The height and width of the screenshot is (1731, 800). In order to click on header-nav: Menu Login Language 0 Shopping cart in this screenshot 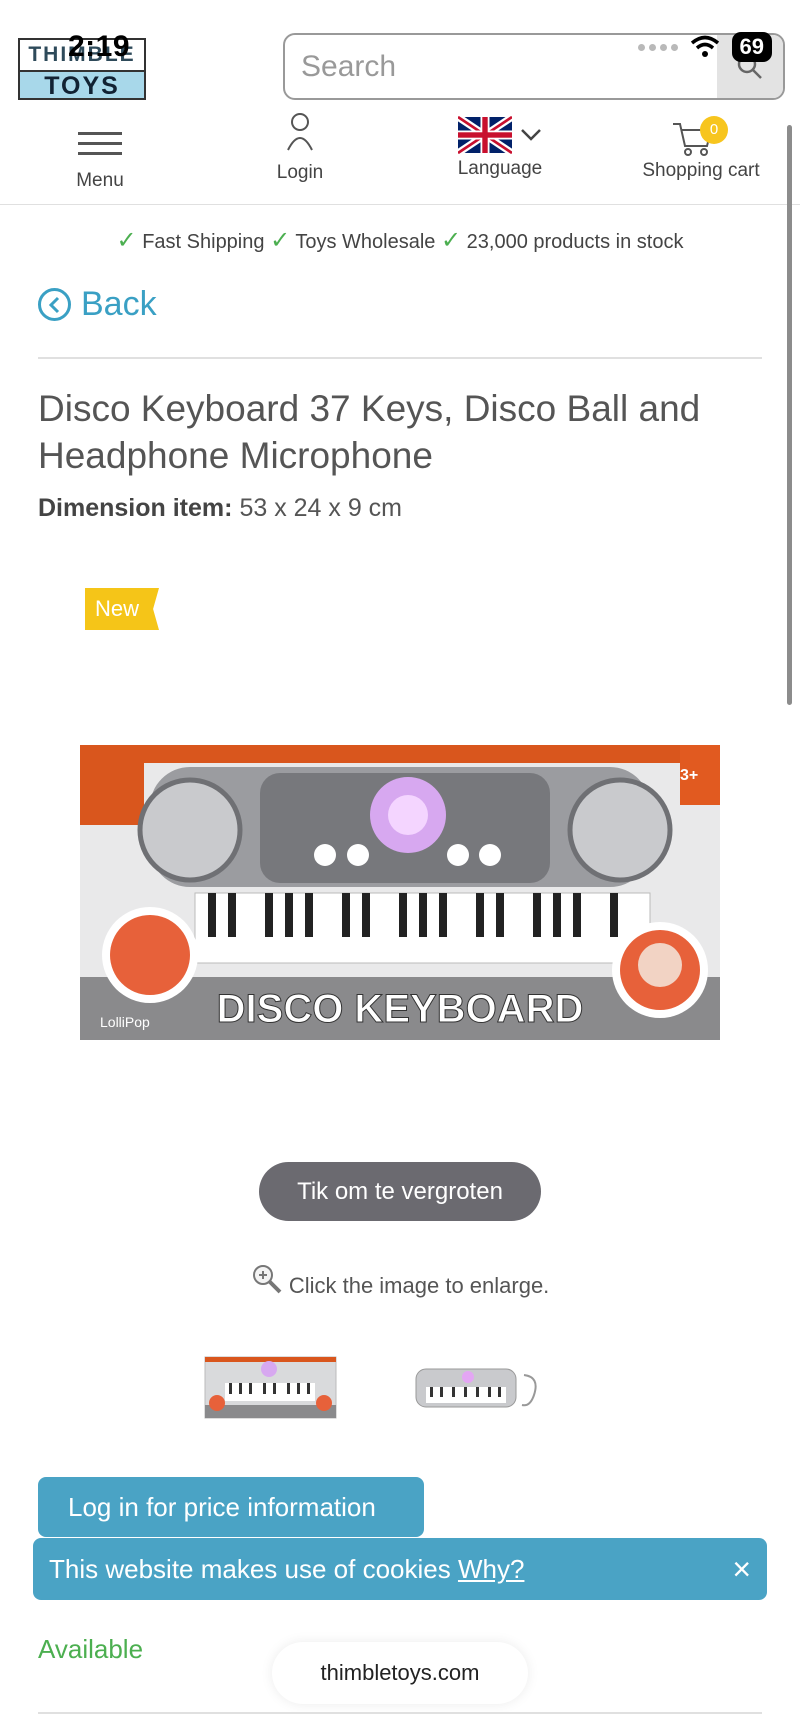, I will do `click(400, 154)`.